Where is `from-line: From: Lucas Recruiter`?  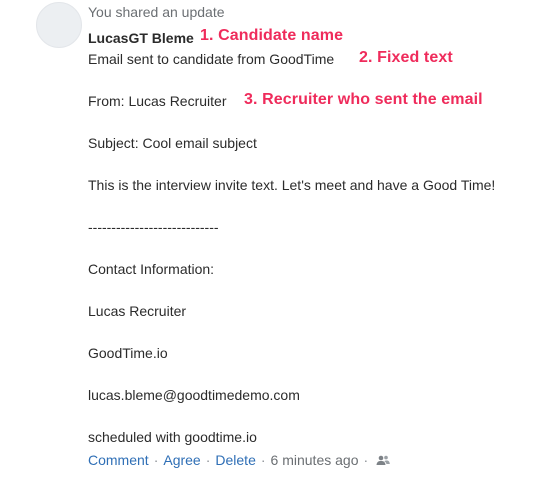
from-line: From: Lucas Recruiter is located at coordinates (157, 101).